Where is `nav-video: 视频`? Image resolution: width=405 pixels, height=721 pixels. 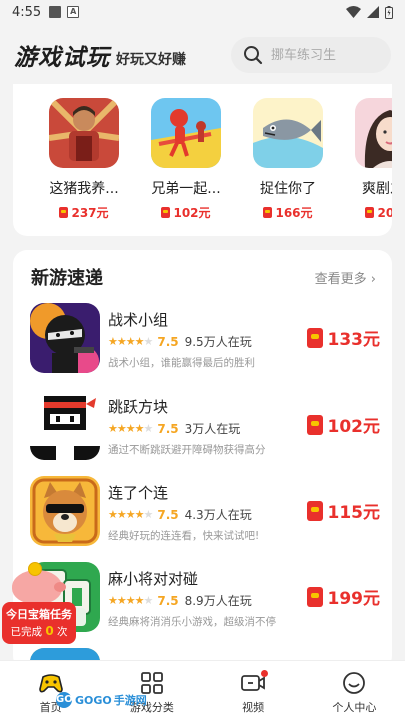
nav-video: 视频 is located at coordinates (253, 691).